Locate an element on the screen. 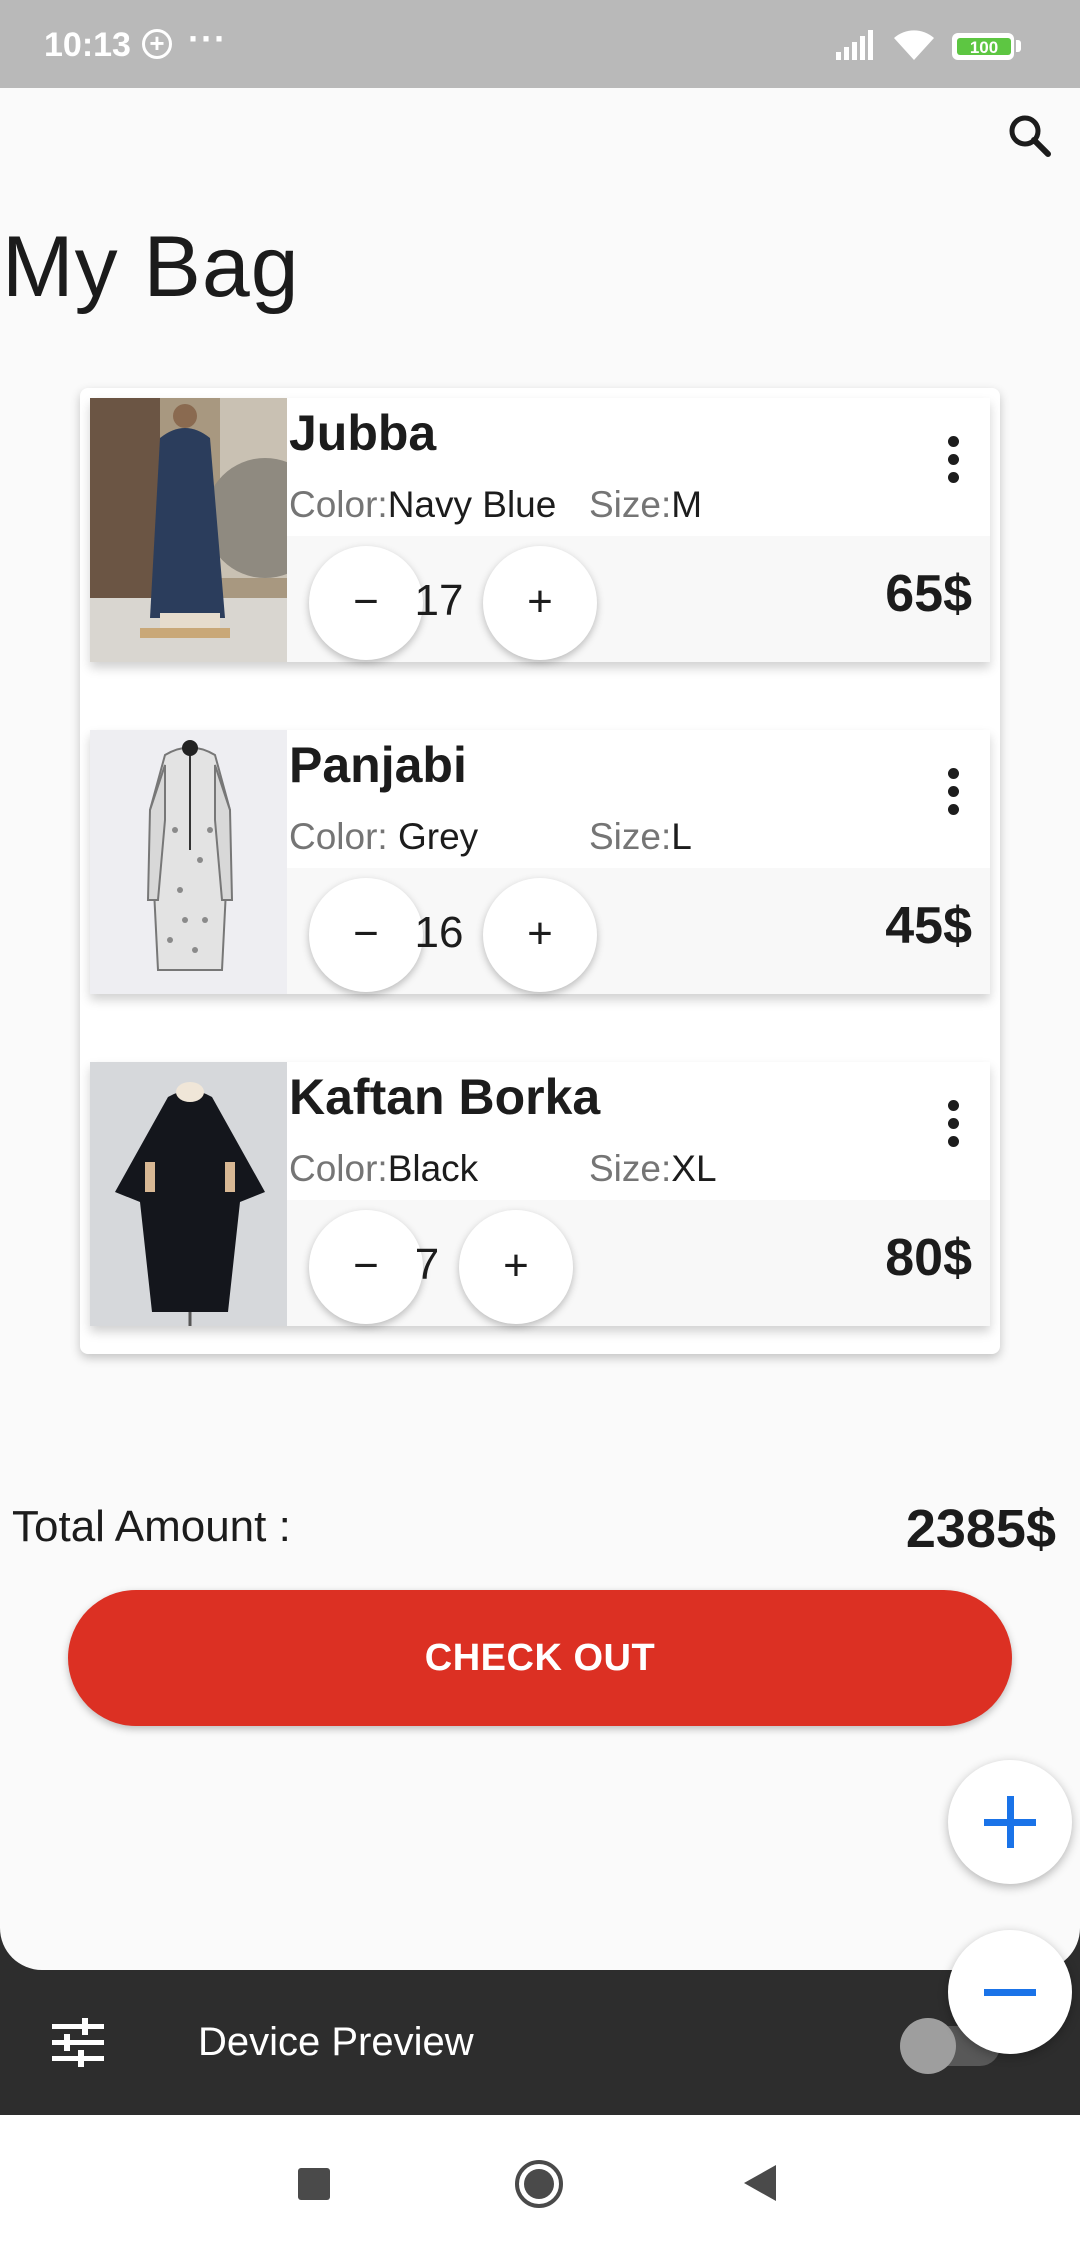 The height and width of the screenshot is (2246, 1080). quantity-value: 17 is located at coordinates (439, 600).